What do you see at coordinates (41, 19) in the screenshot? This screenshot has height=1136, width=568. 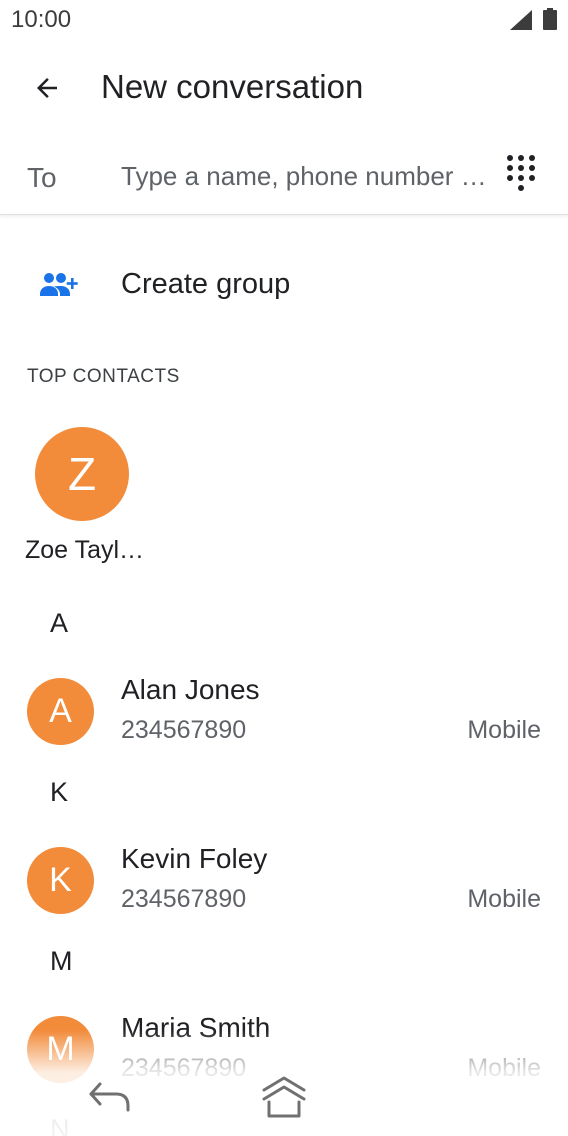 I see `status-time: 10:00` at bounding box center [41, 19].